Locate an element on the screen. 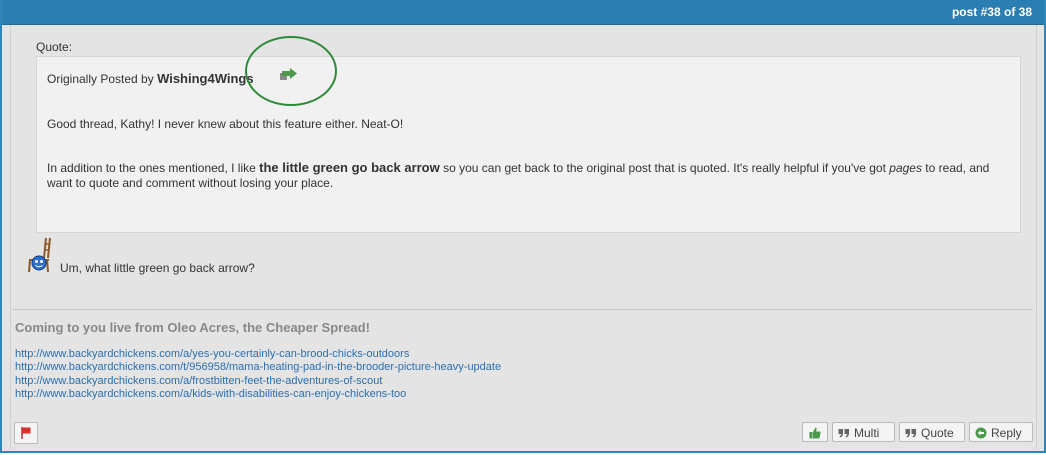 This screenshot has height=455, width=1046. thumbs-up-button is located at coordinates (815, 432).